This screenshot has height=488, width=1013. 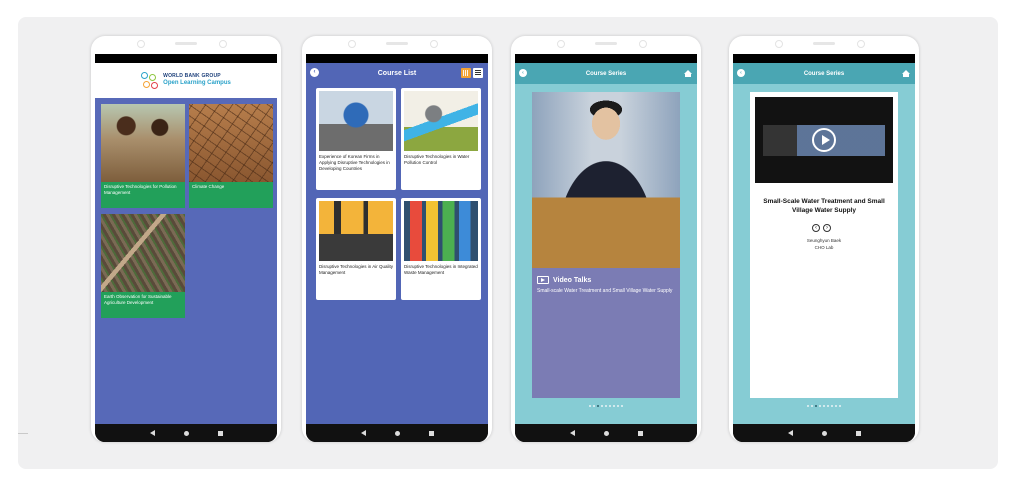 I want to click on page-title: Course List, so click(x=397, y=73).